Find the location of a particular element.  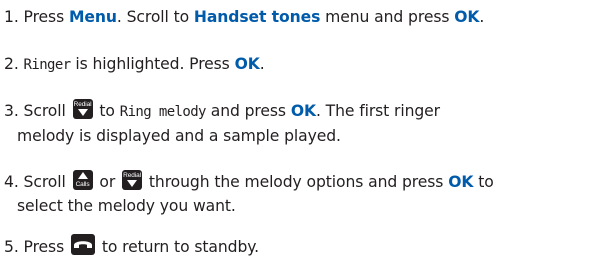

step-5: 5. Press to return to standby. is located at coordinates (131, 246).